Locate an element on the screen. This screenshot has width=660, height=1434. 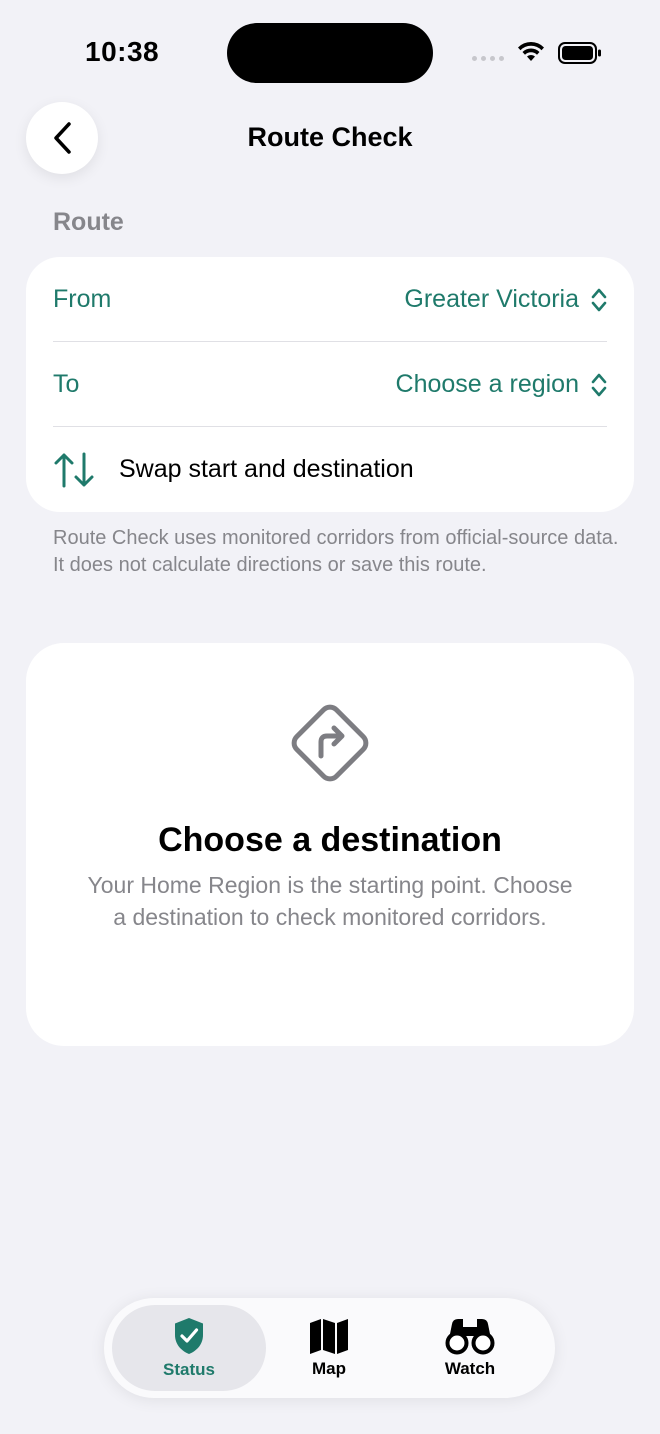
tab-label: Watch is located at coordinates (470, 1368).